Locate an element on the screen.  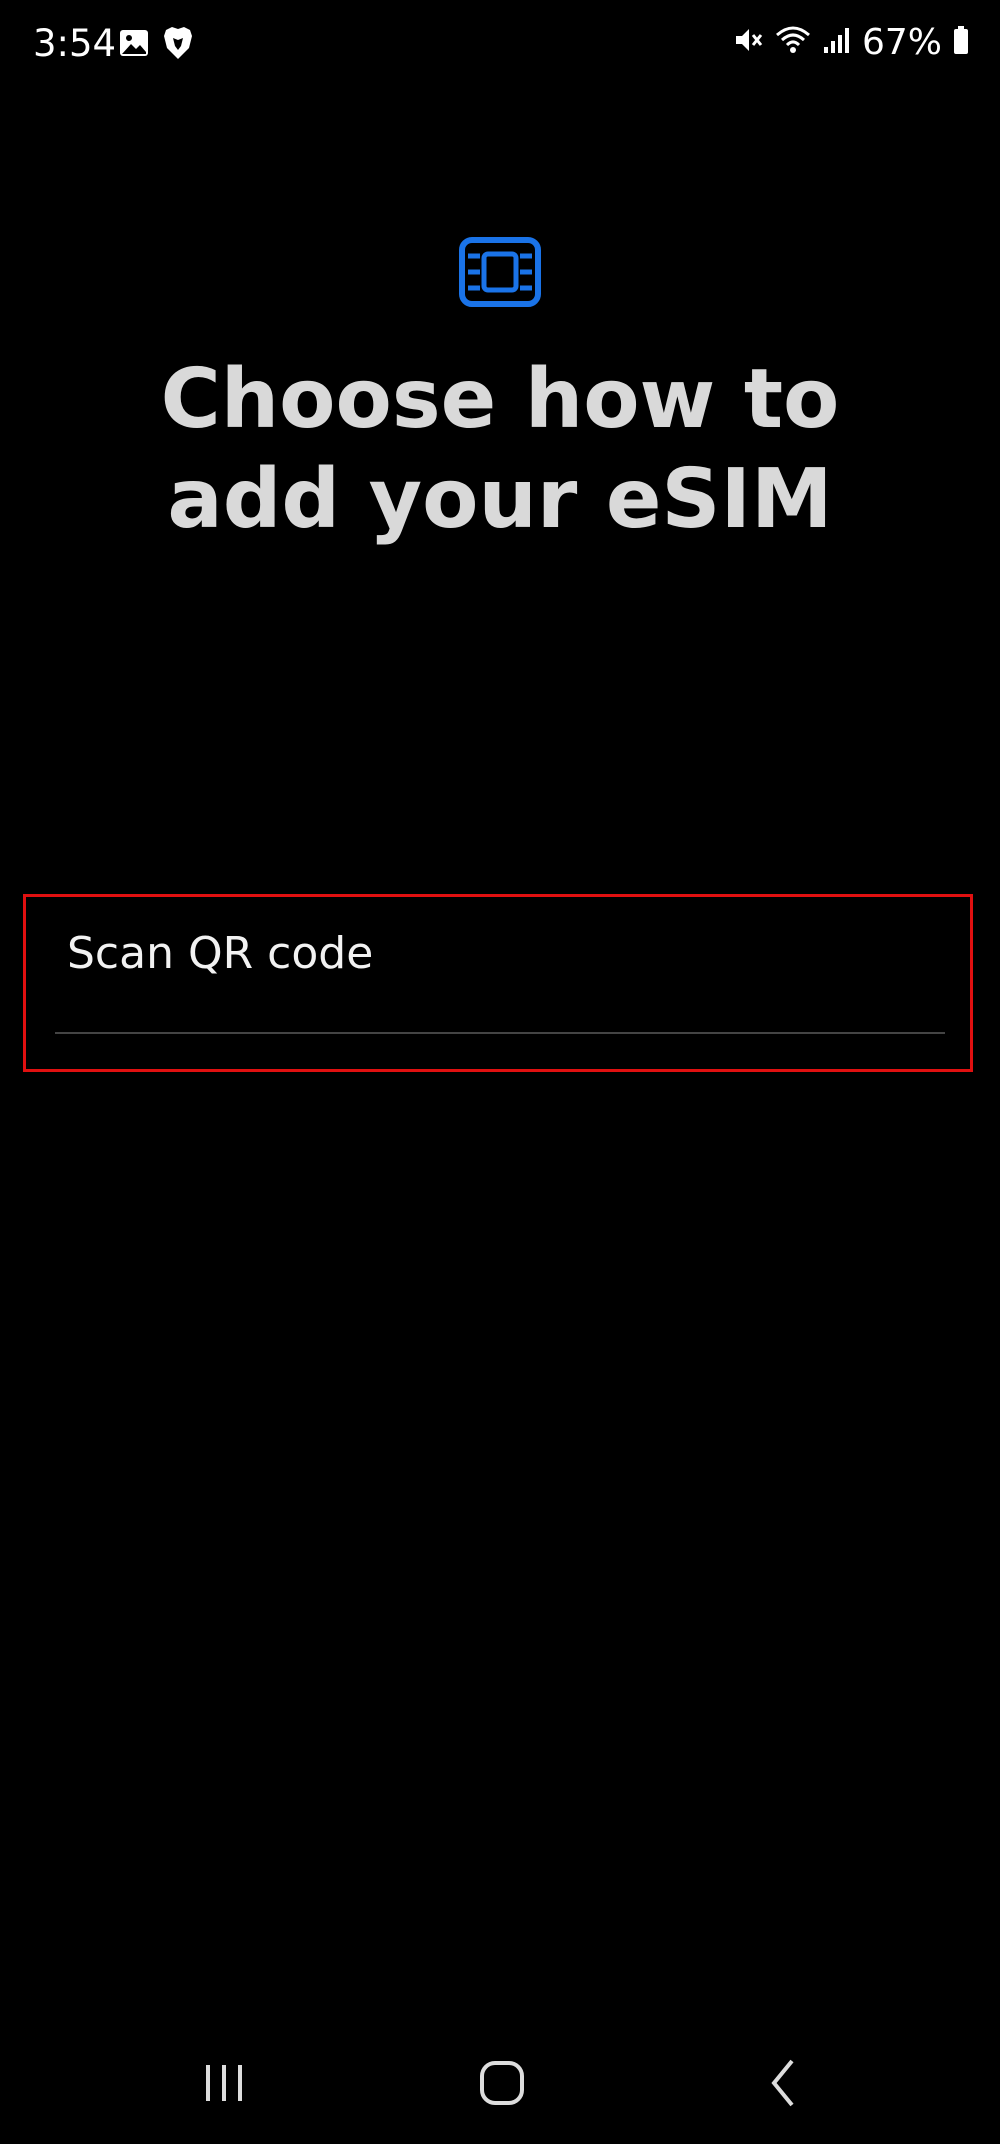
back-button is located at coordinates (784, 2085).